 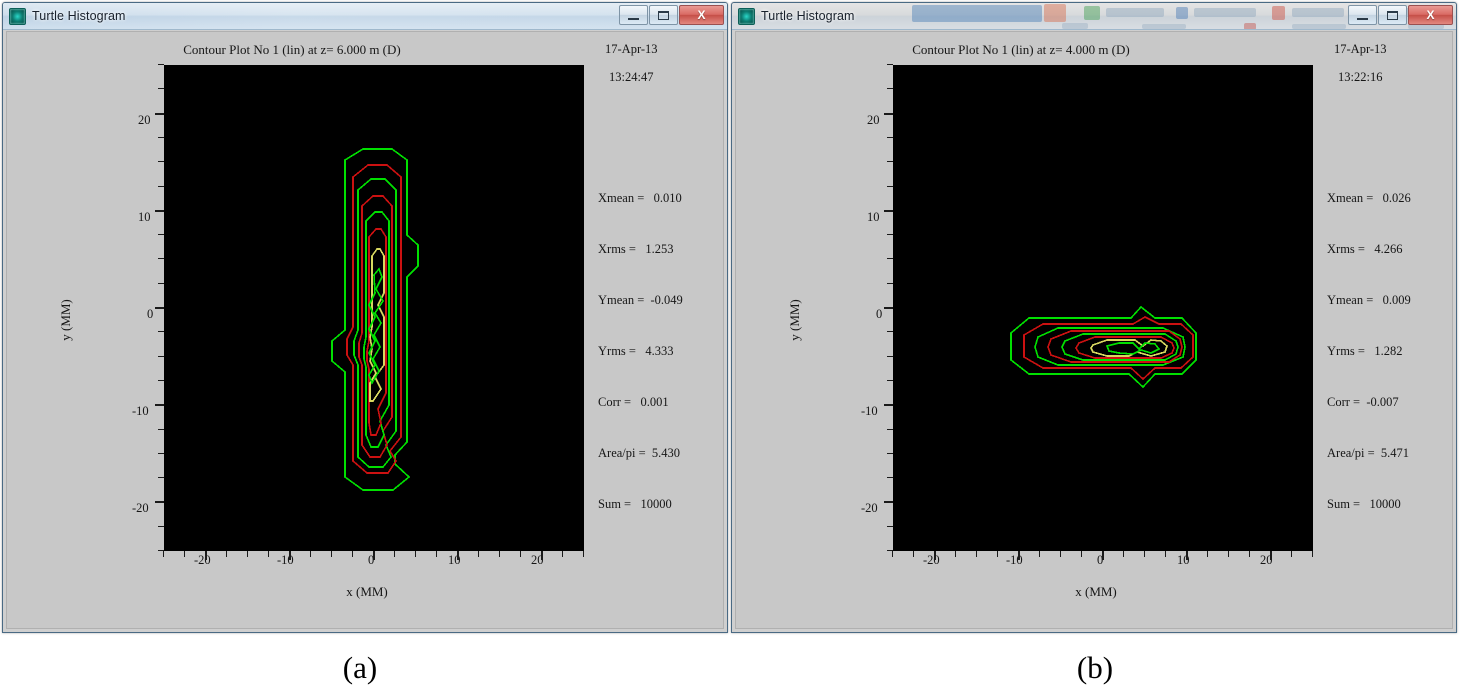 I want to click on titlebar-b: Turtle Histogram X, so click(x=1094, y=16).